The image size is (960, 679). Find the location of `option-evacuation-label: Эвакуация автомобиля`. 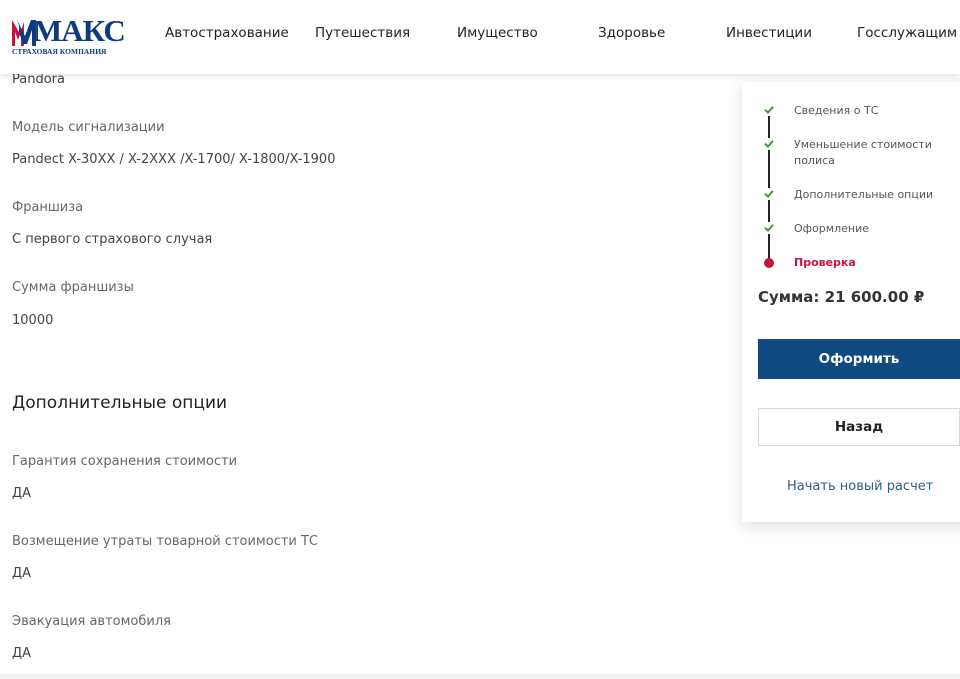

option-evacuation-label: Эвакуация автомобиля is located at coordinates (91, 621).